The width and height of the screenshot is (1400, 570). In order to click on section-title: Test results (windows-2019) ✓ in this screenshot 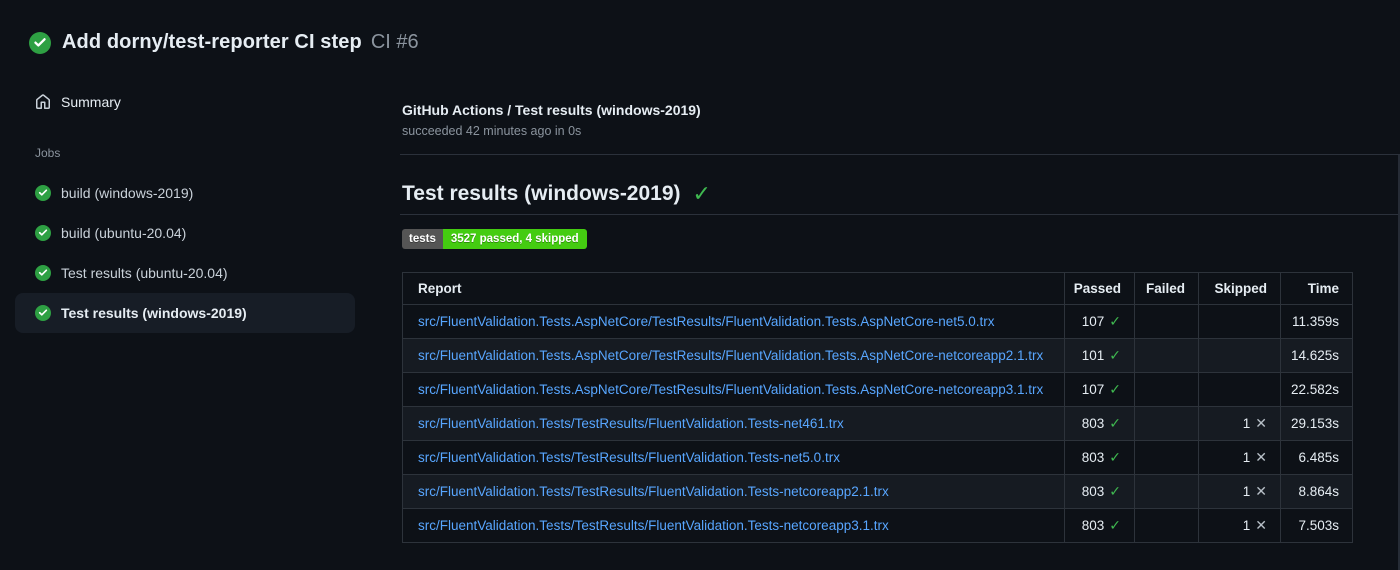, I will do `click(556, 194)`.